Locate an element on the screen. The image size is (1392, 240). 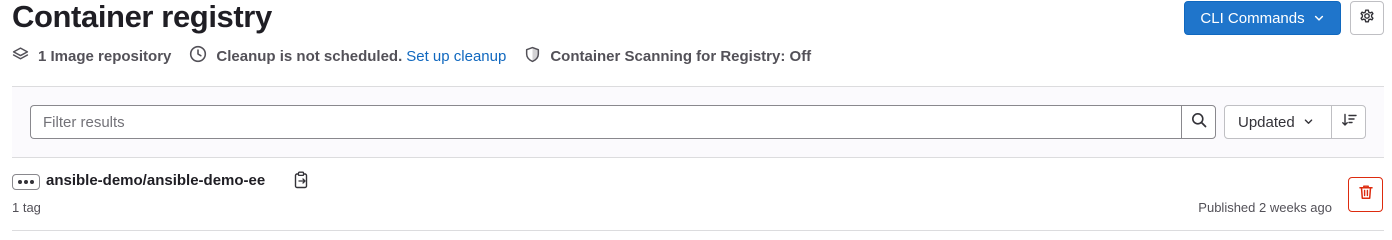
delete-repository-button is located at coordinates (1365, 194).